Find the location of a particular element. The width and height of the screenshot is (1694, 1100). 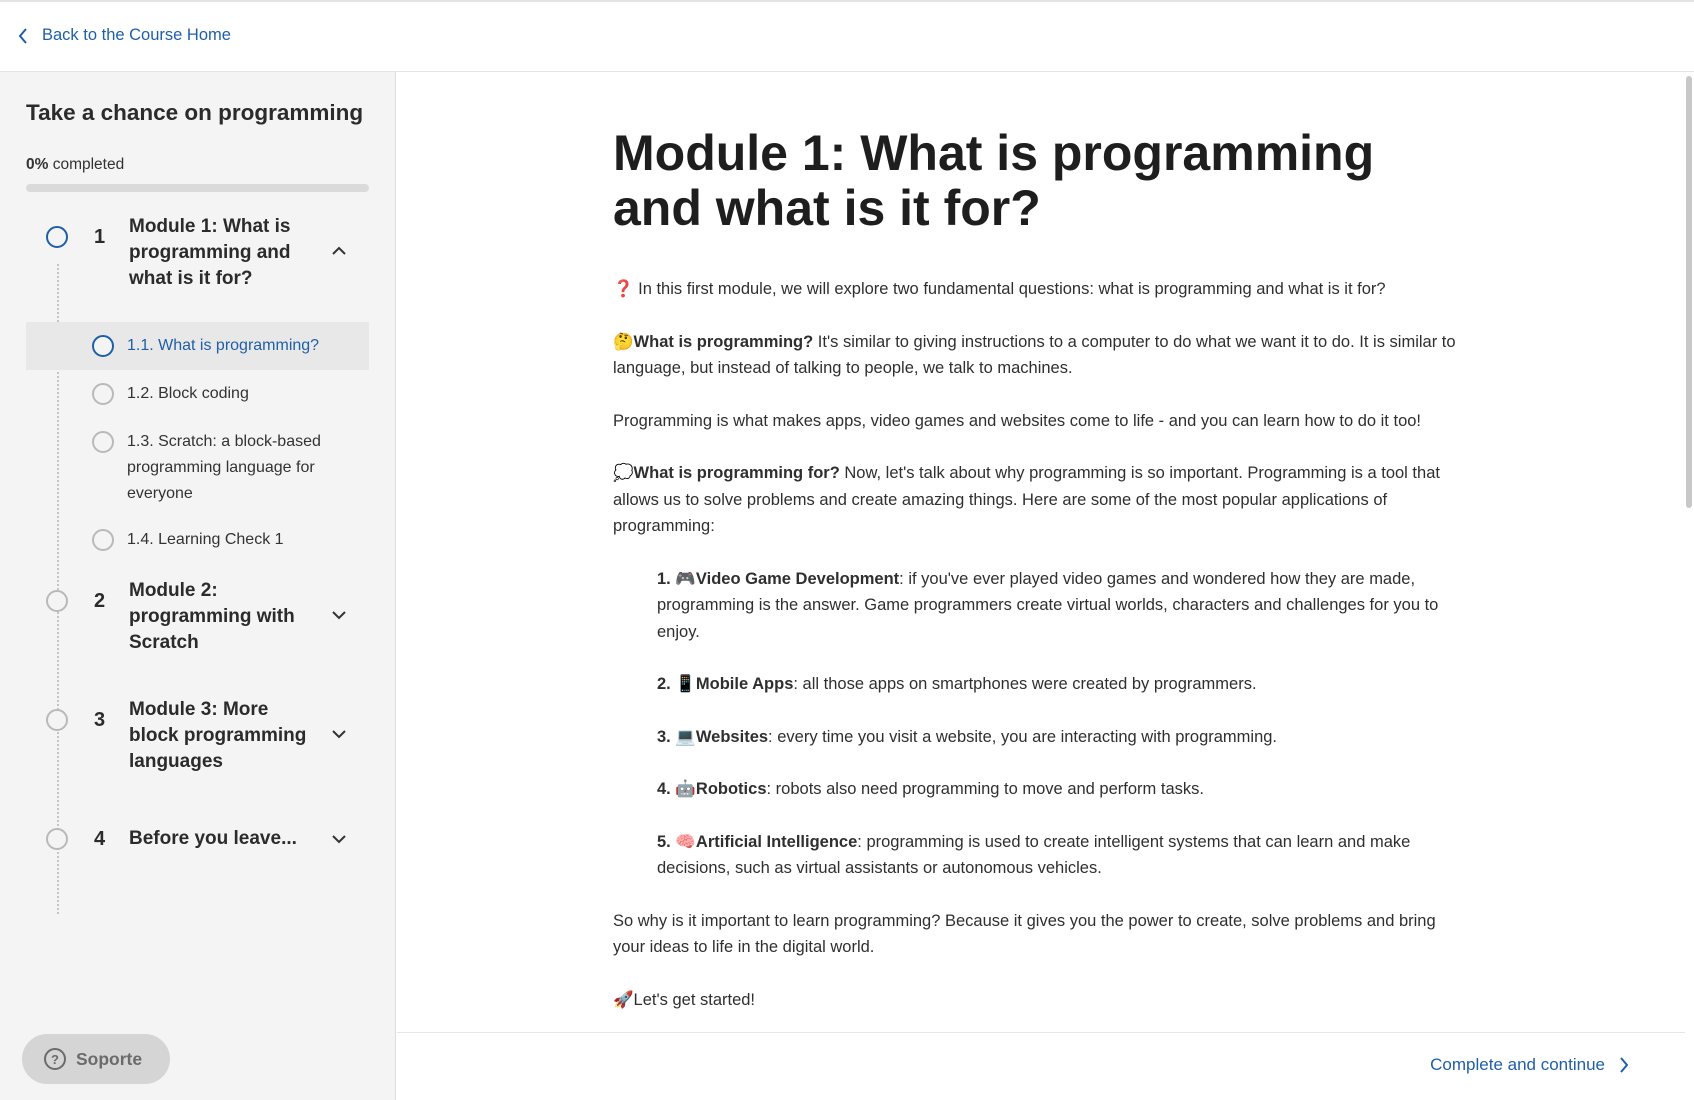

module-2-title: Module 2: programming with Scratch is located at coordinates (212, 616).